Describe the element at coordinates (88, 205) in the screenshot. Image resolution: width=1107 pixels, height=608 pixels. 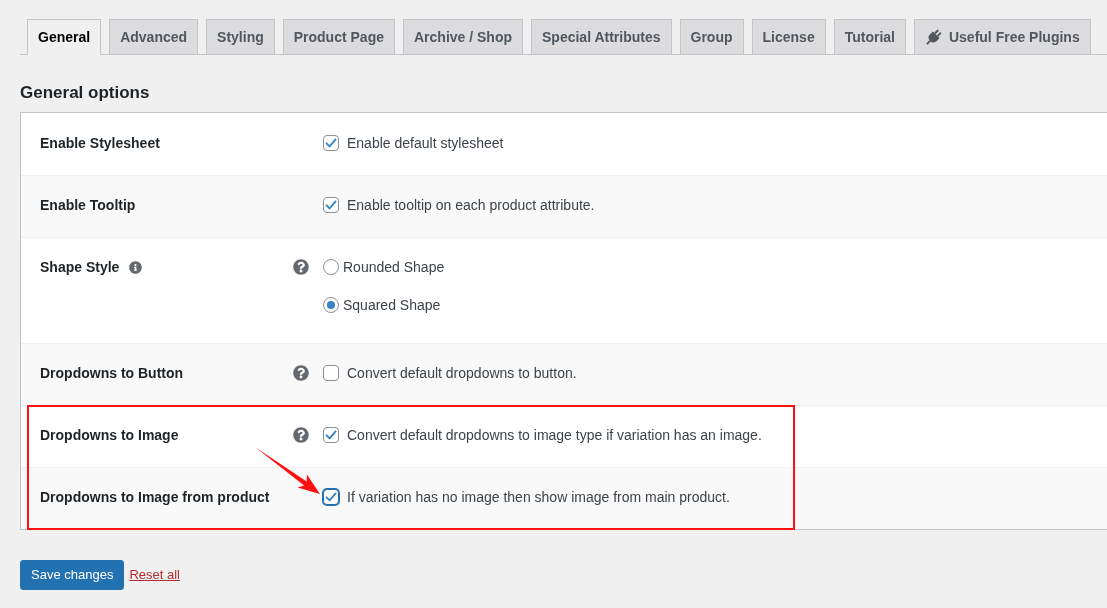
I see `setting-label: Enable Tooltip` at that location.